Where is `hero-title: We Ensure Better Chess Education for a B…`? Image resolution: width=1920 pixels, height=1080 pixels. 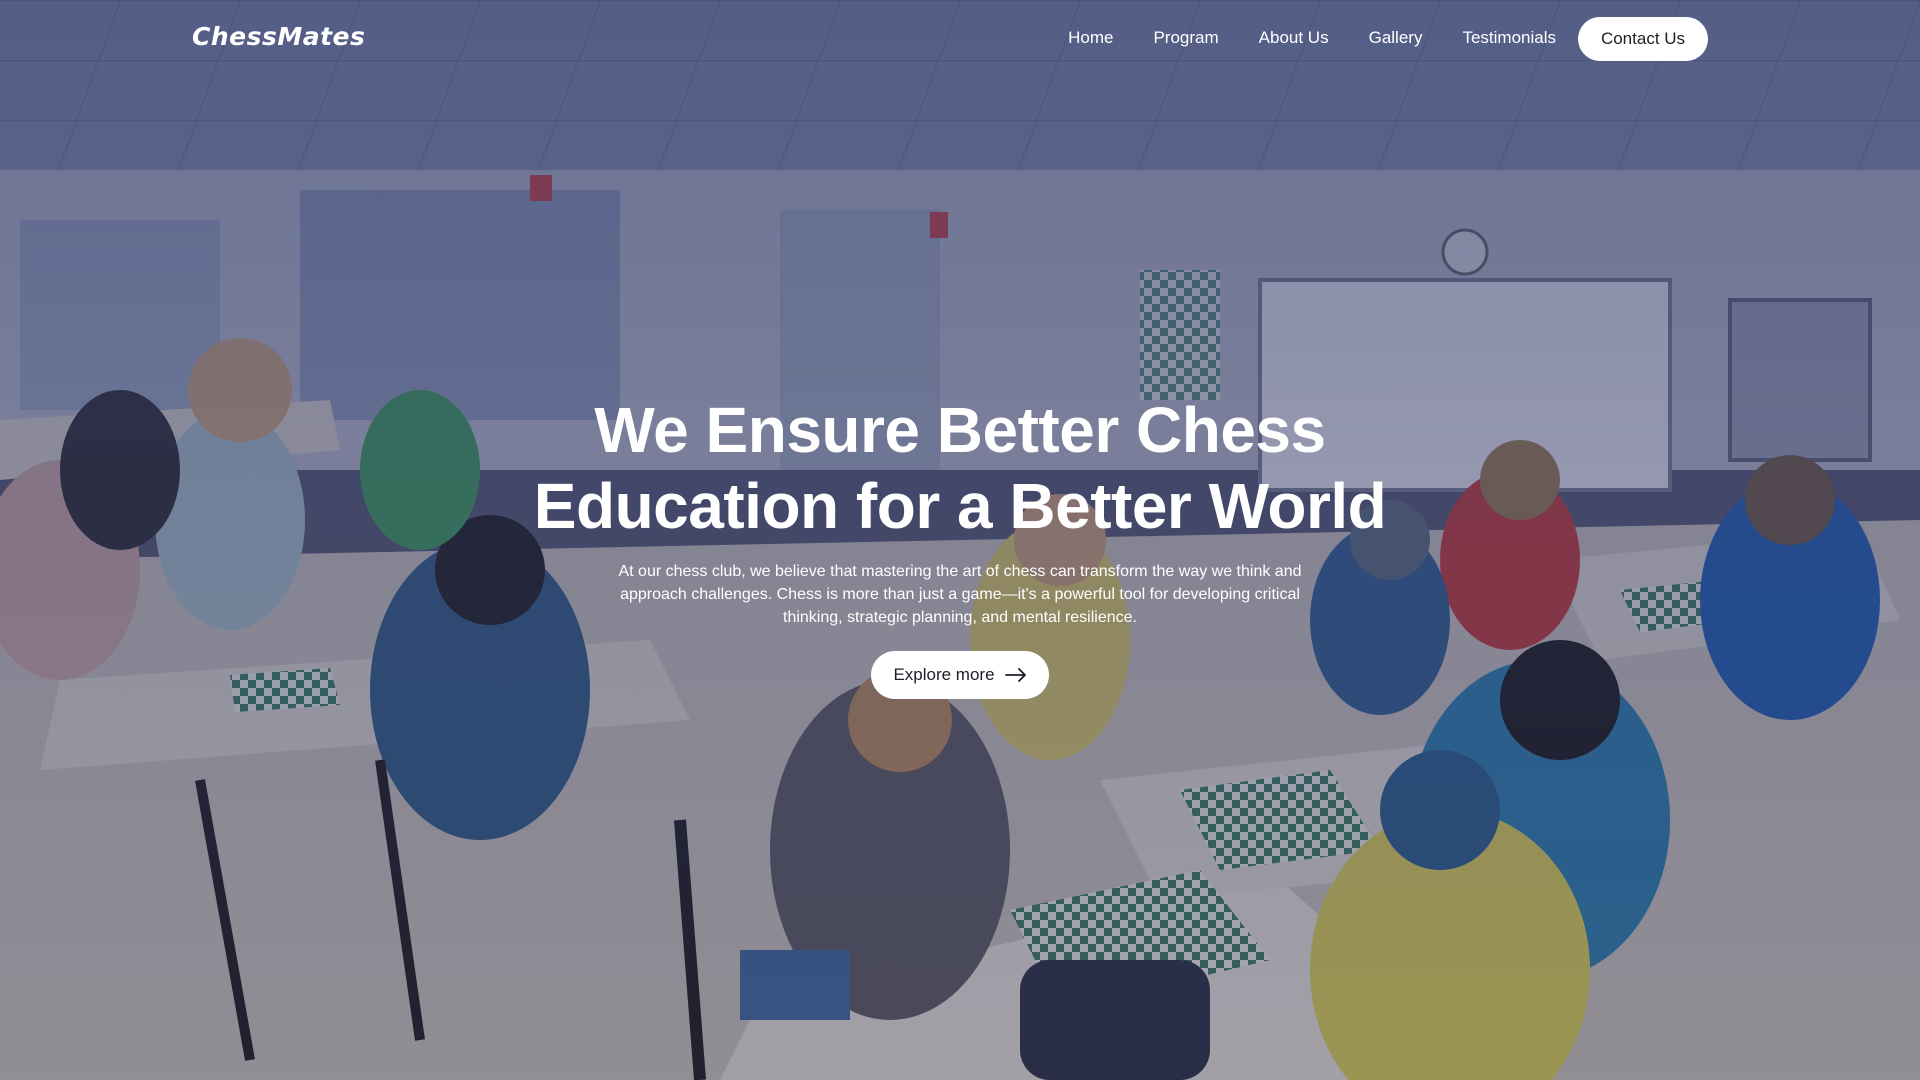 hero-title: We Ensure Better Chess Education for a B… is located at coordinates (960, 468).